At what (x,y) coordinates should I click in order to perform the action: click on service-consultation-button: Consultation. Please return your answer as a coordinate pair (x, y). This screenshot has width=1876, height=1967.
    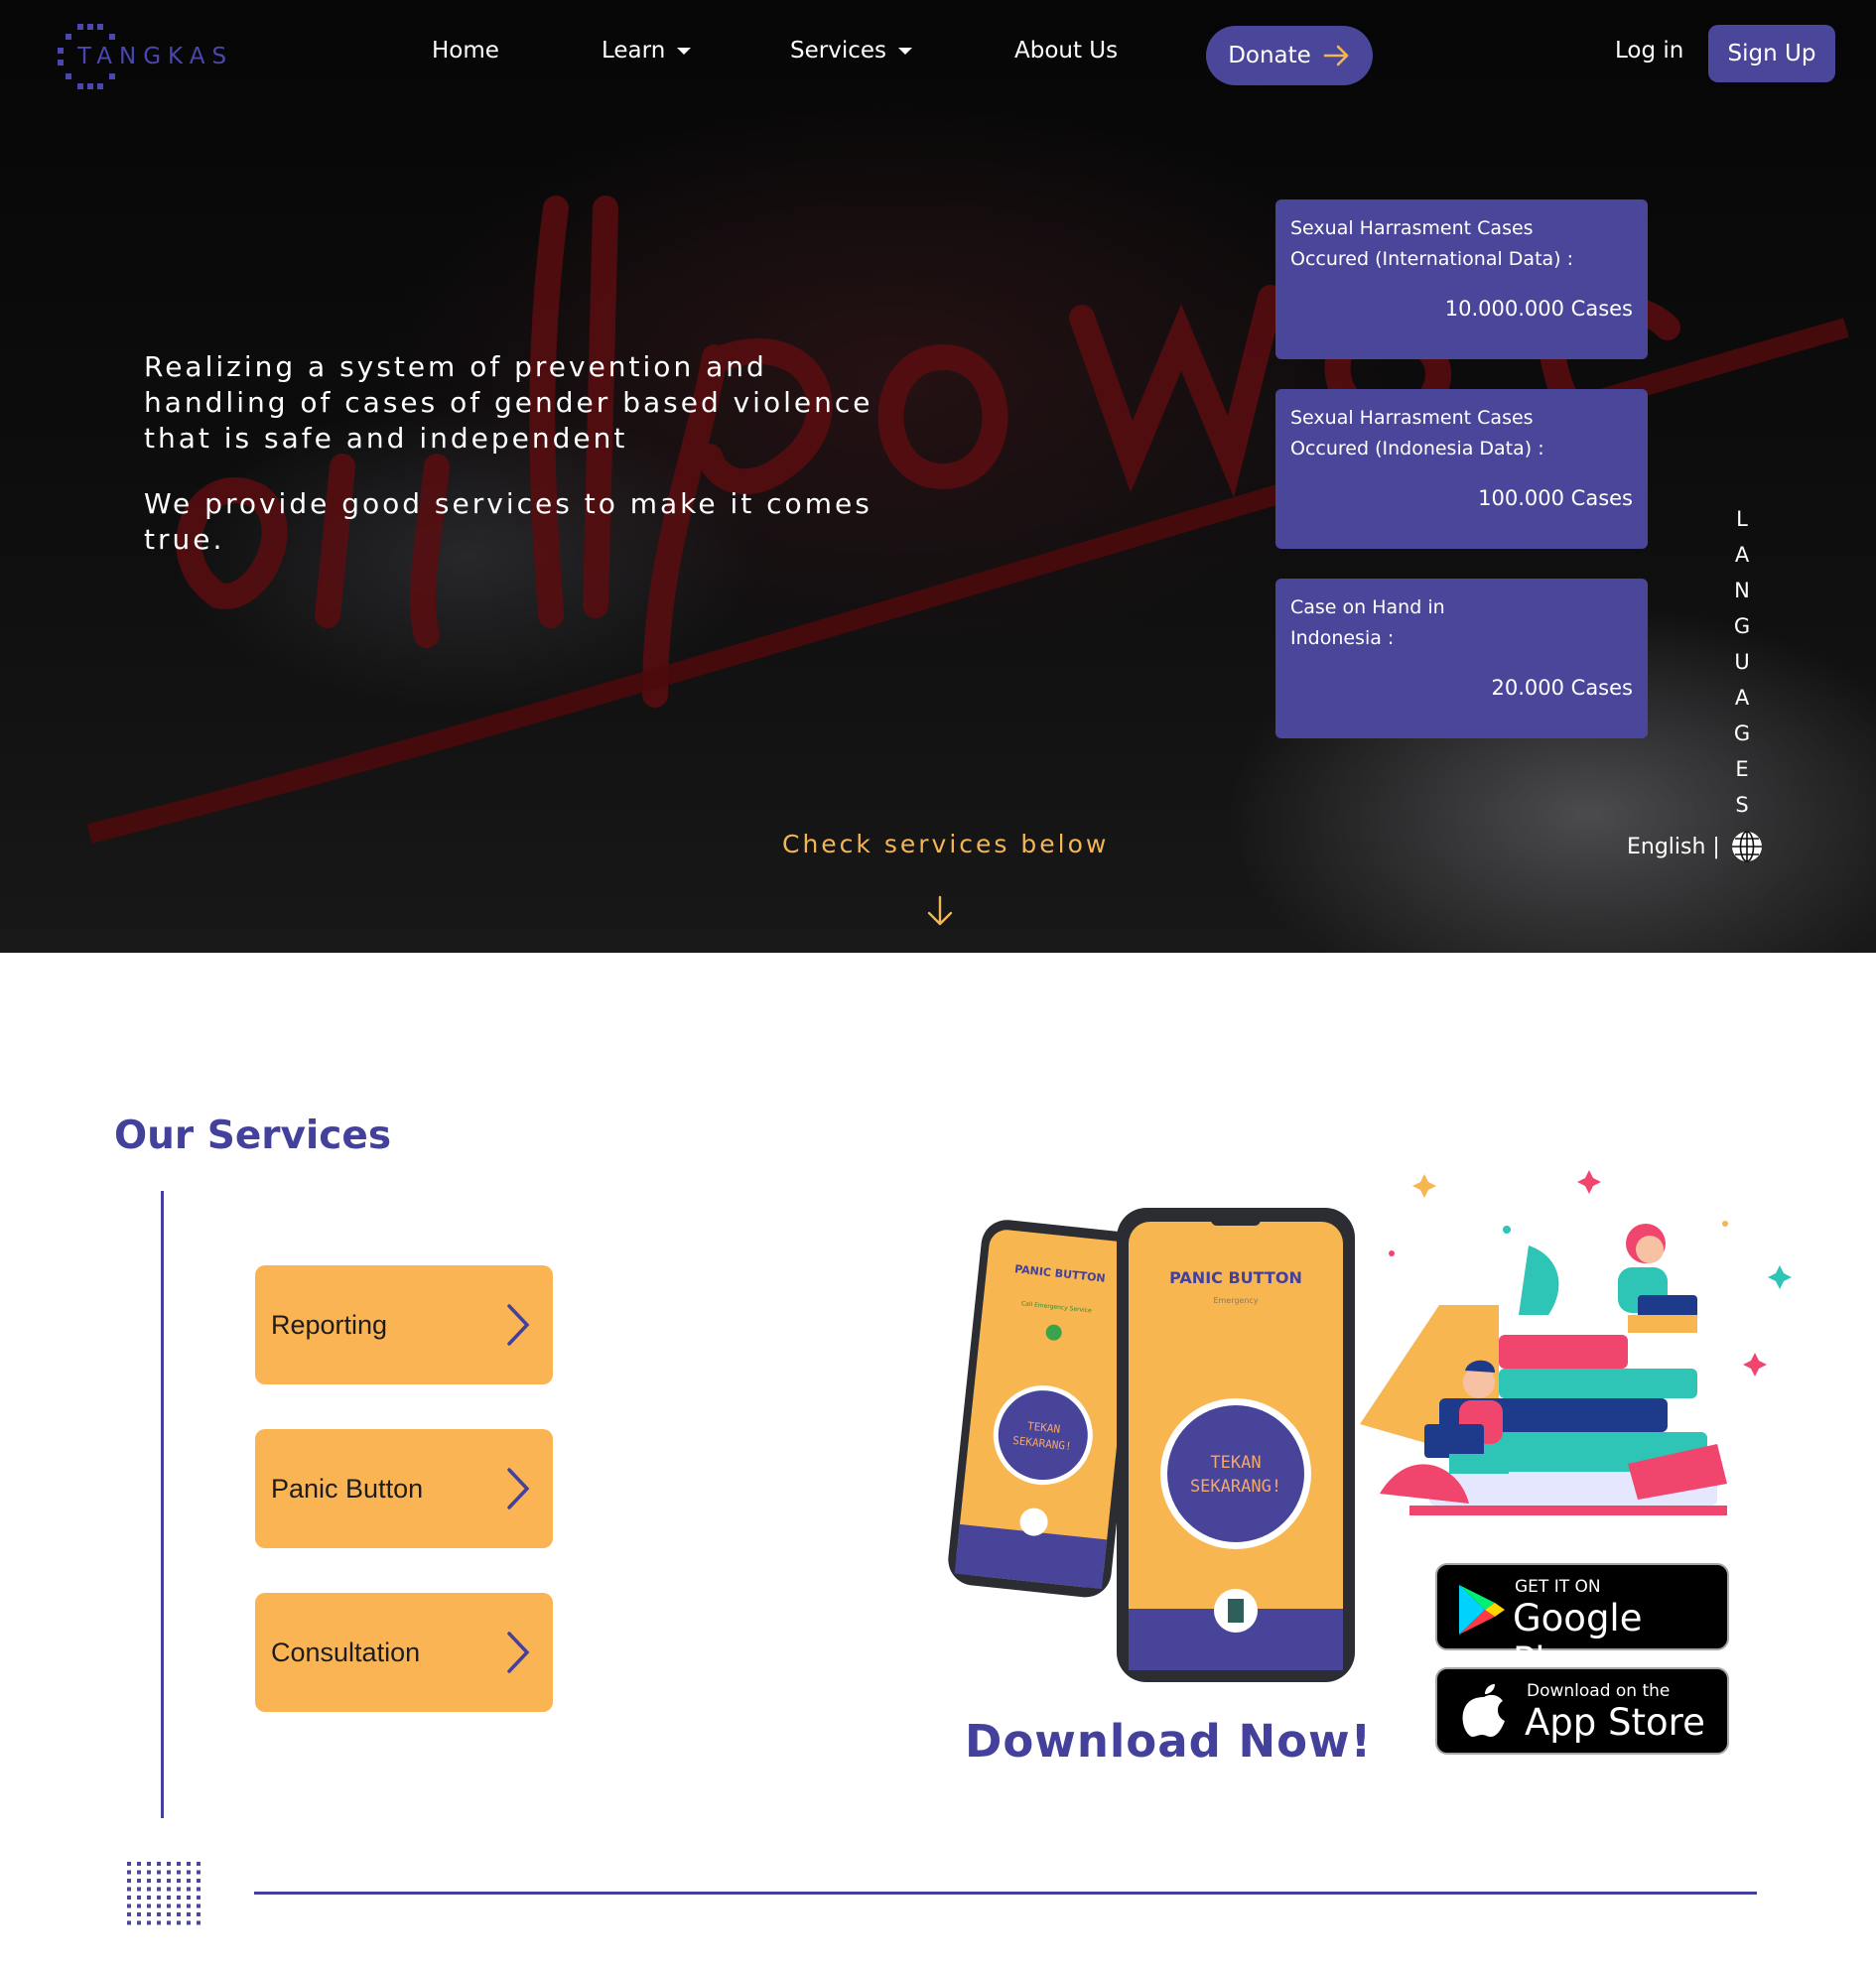
    Looking at the image, I should click on (404, 1652).